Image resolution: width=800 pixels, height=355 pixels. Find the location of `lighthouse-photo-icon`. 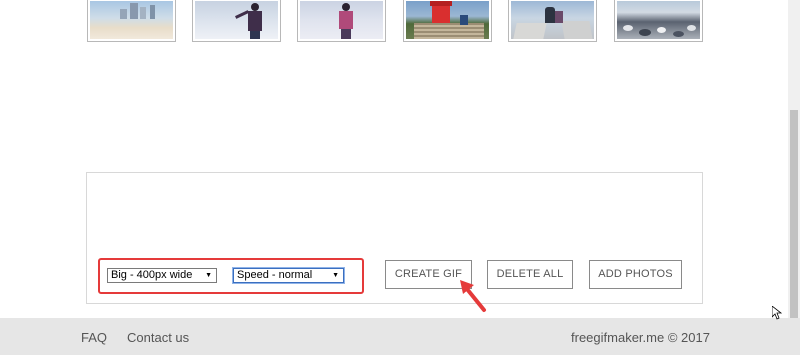

lighthouse-photo-icon is located at coordinates (447, 20).